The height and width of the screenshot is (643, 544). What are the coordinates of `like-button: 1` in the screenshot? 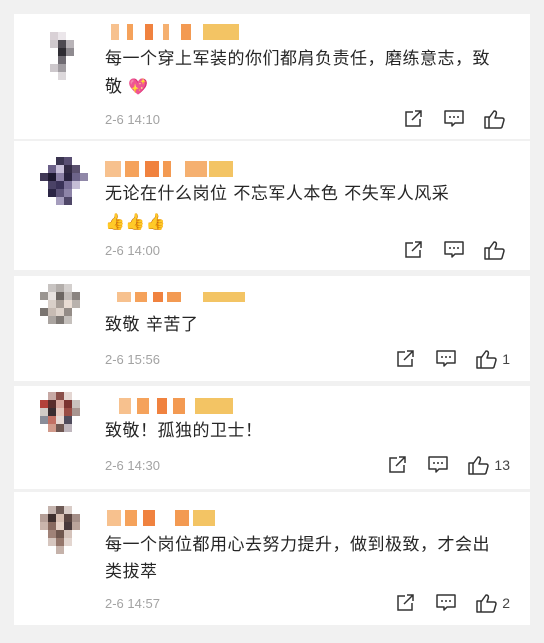 It's located at (493, 359).